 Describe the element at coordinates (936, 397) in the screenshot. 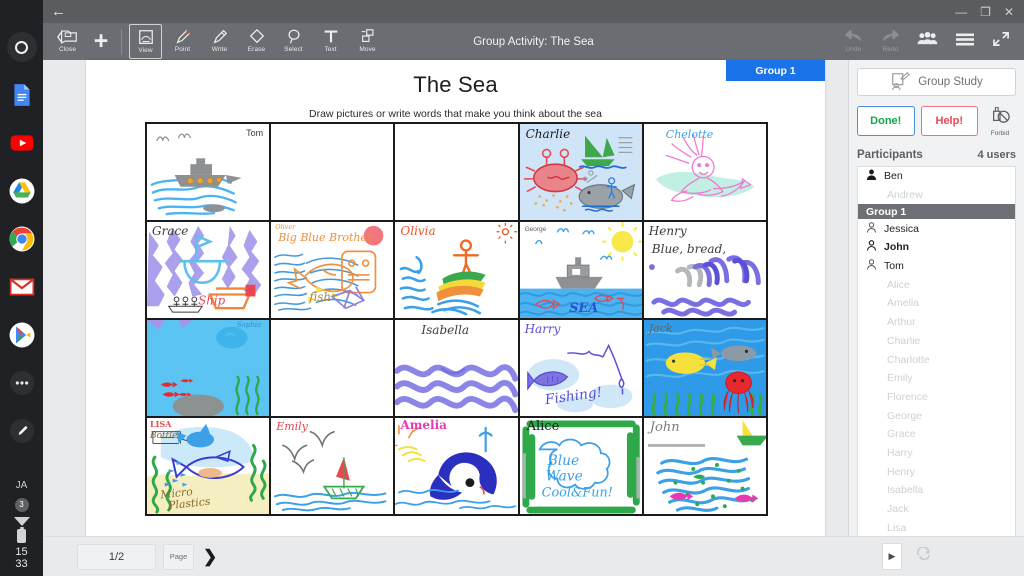

I see `participant-row: Florence` at that location.